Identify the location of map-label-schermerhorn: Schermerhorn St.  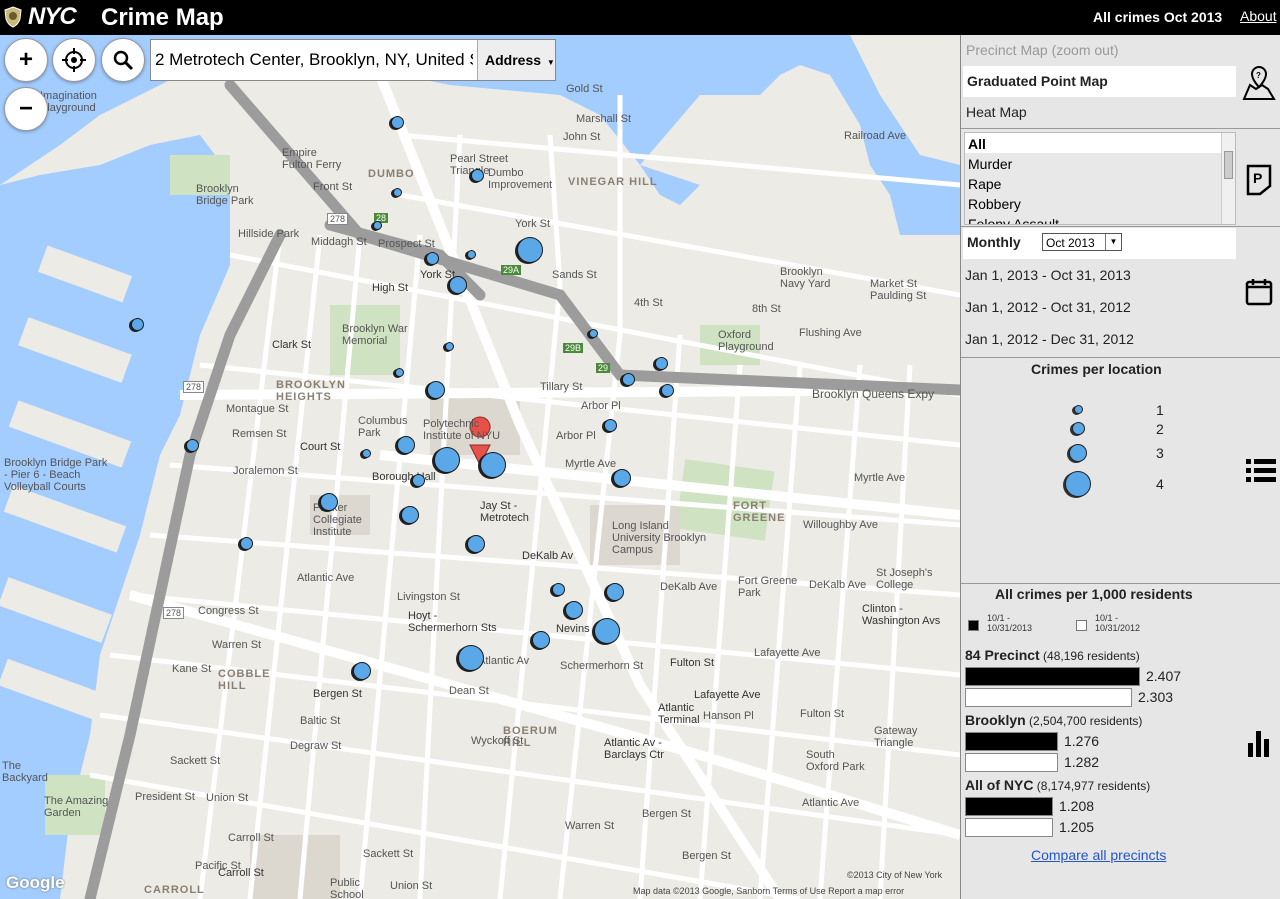
(602, 666).